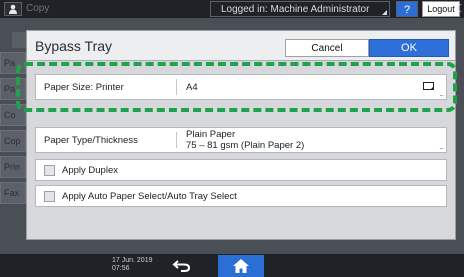  What do you see at coordinates (407, 9) in the screenshot?
I see `help-button: ?` at bounding box center [407, 9].